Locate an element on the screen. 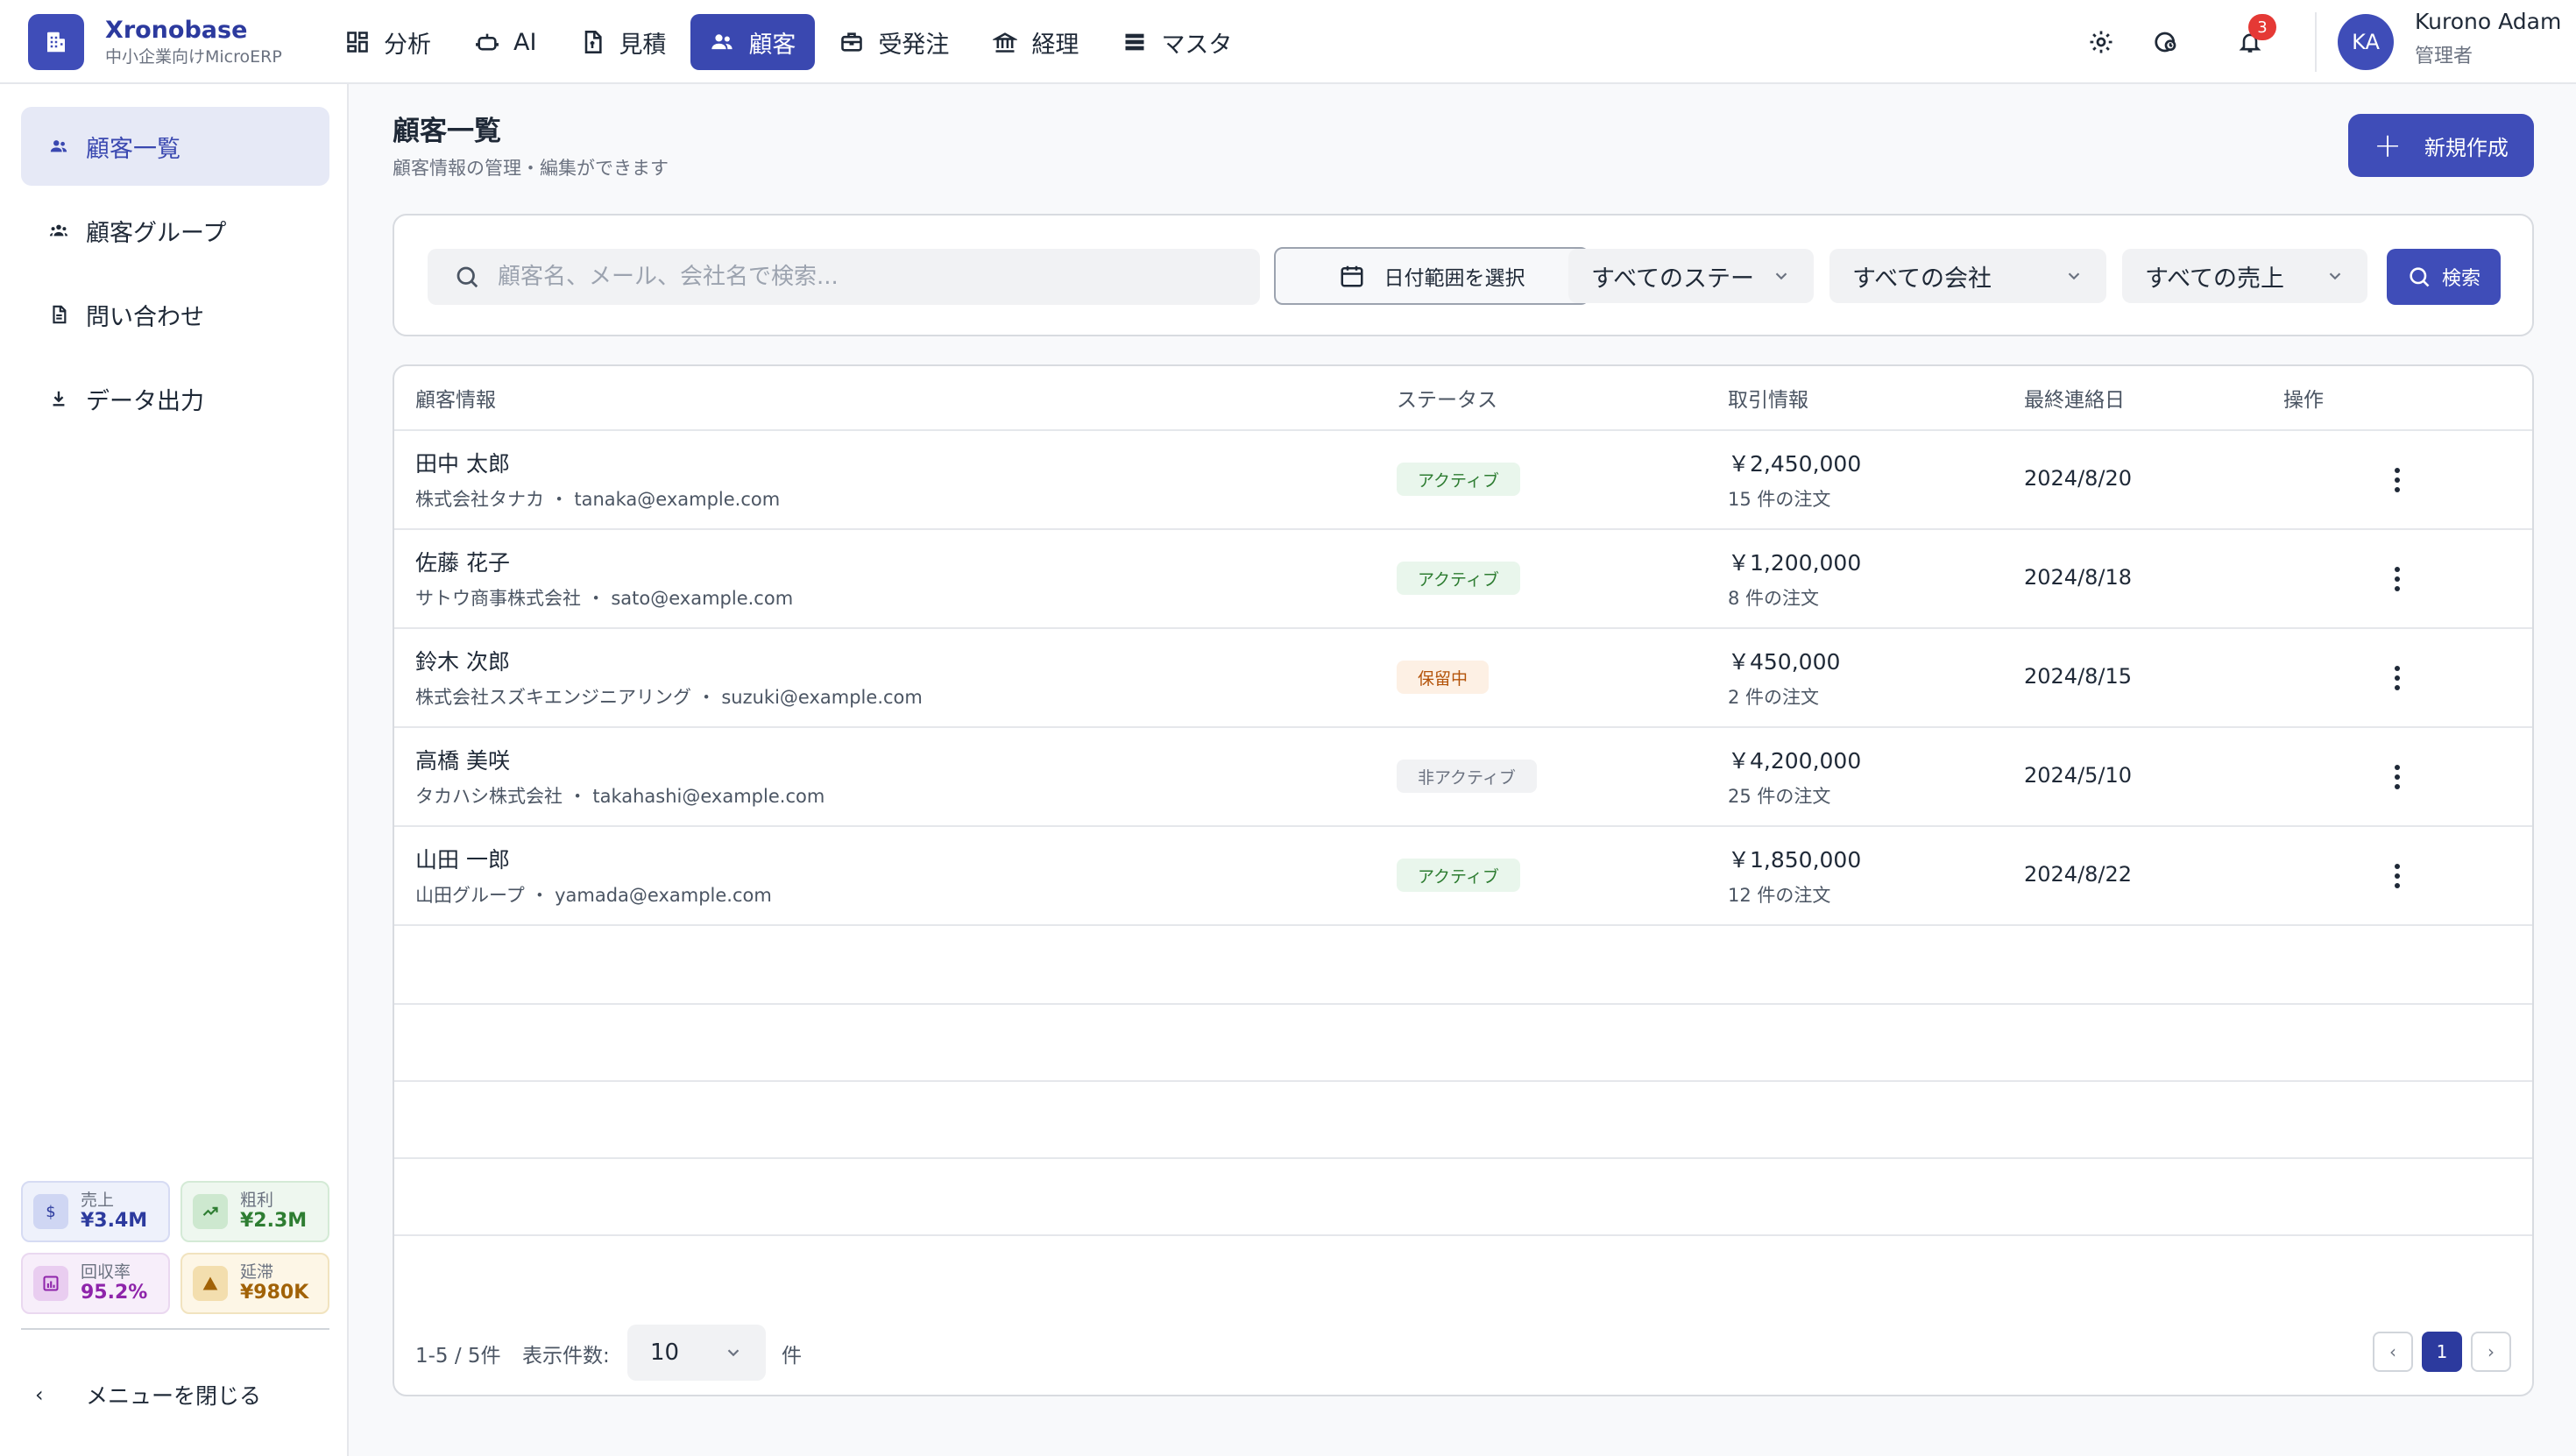  transaction-amount: ￥1,200,000 is located at coordinates (1795, 563).